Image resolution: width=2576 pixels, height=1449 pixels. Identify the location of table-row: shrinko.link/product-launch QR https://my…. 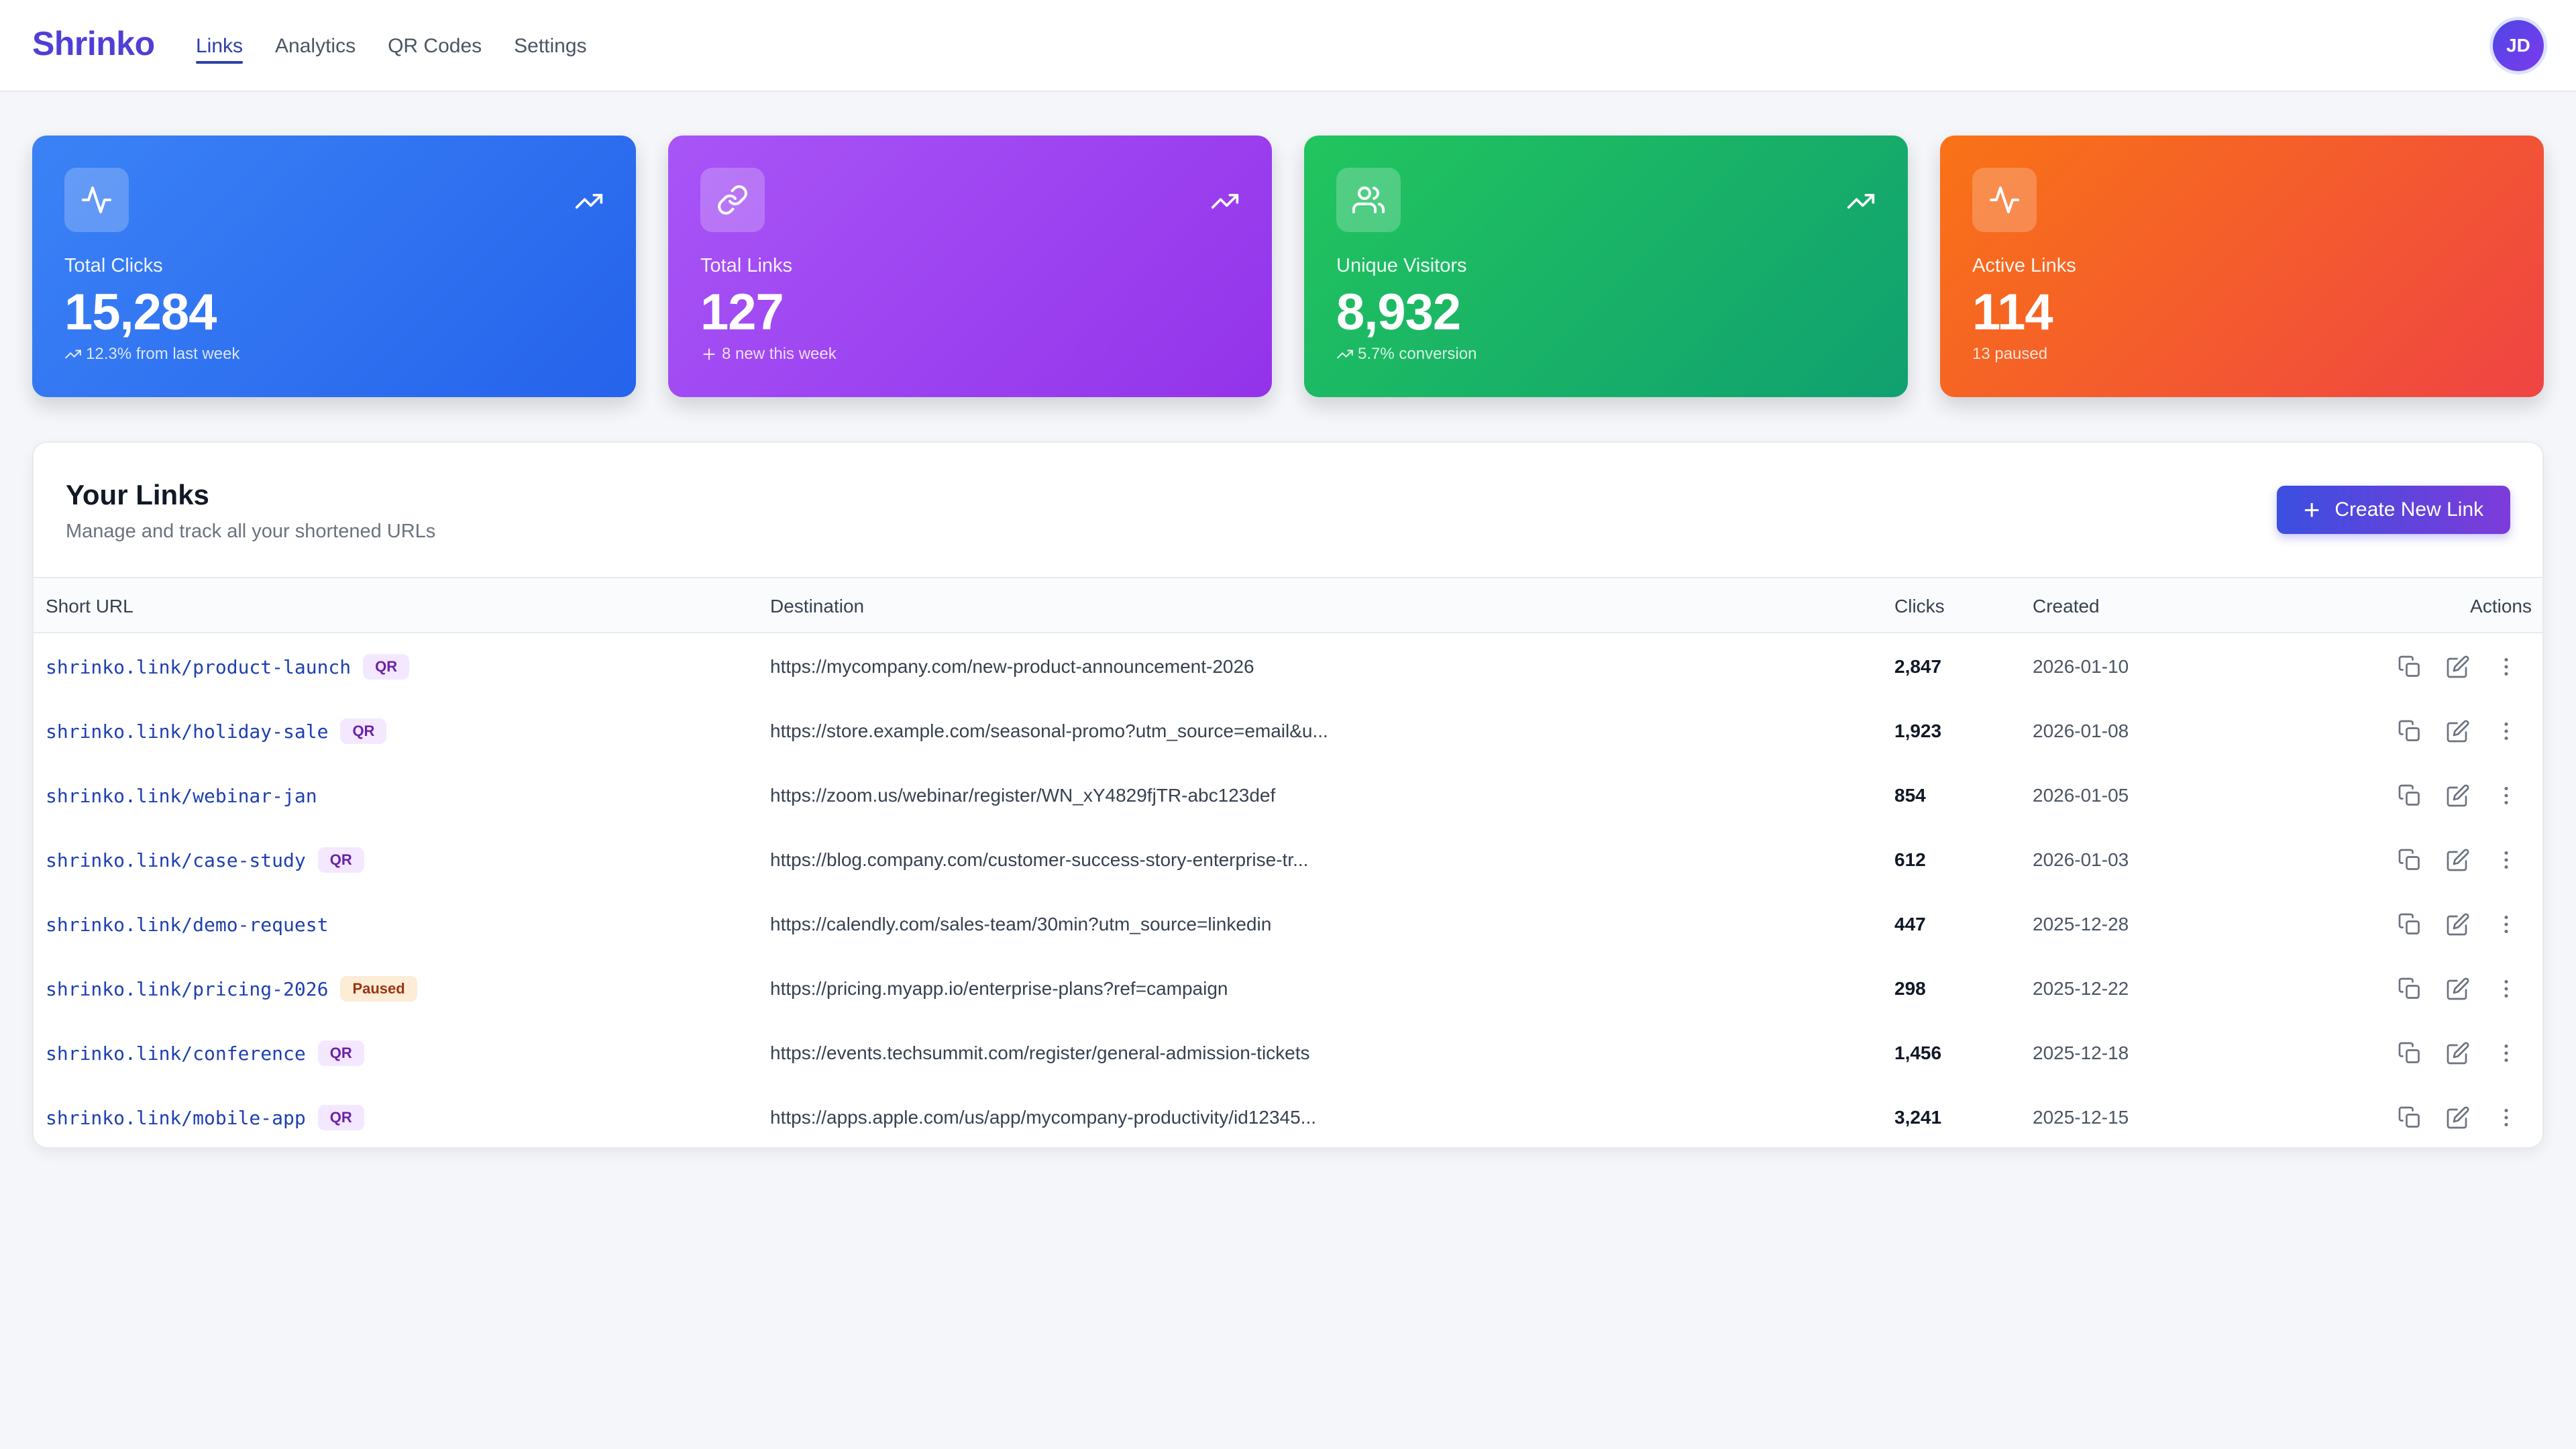
(1288, 667).